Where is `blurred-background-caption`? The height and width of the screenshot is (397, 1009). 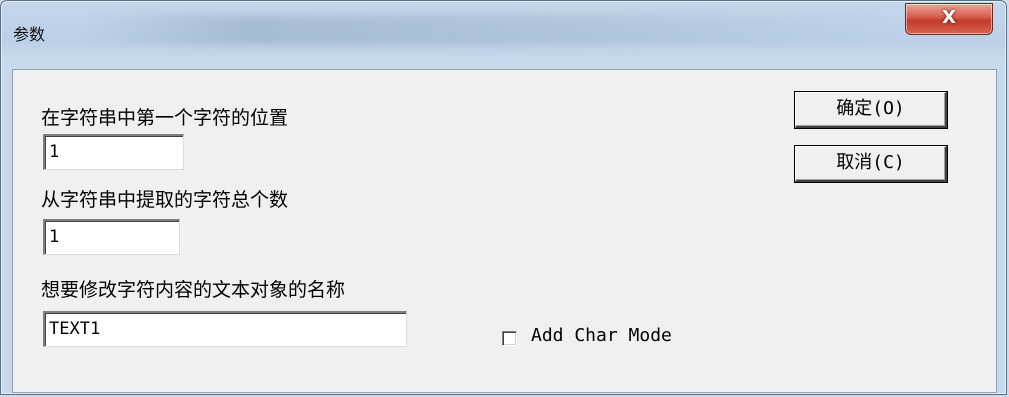
blurred-background-caption is located at coordinates (491, 30).